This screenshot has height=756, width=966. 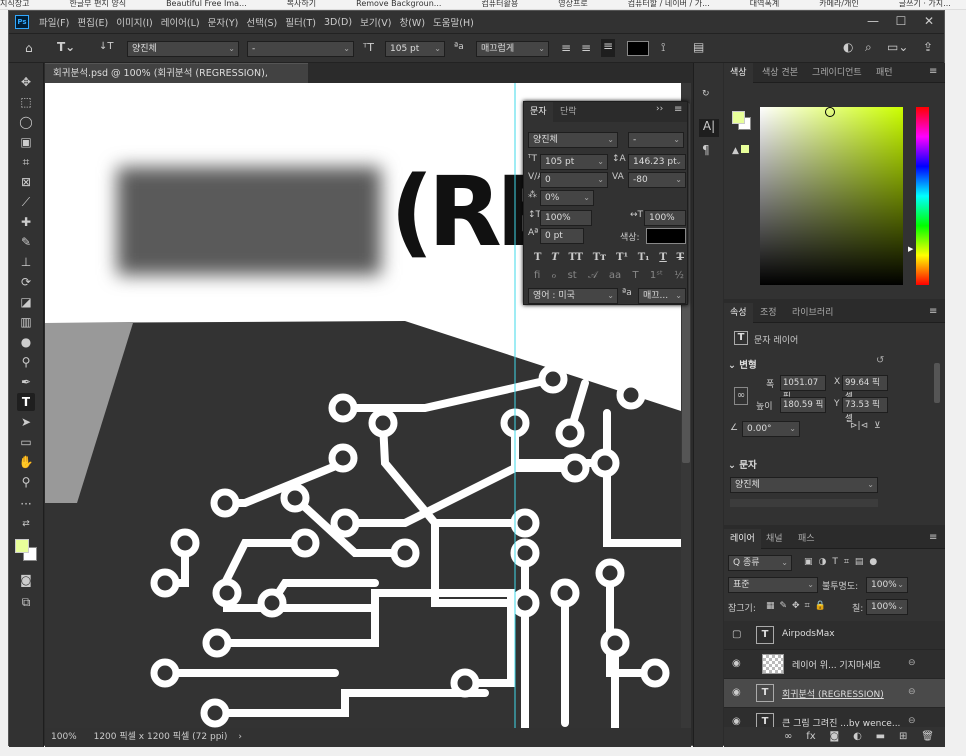 I want to click on layer-row: ◉ T 큰 그림 그려진 ...by wence... ⊖, so click(x=834, y=717).